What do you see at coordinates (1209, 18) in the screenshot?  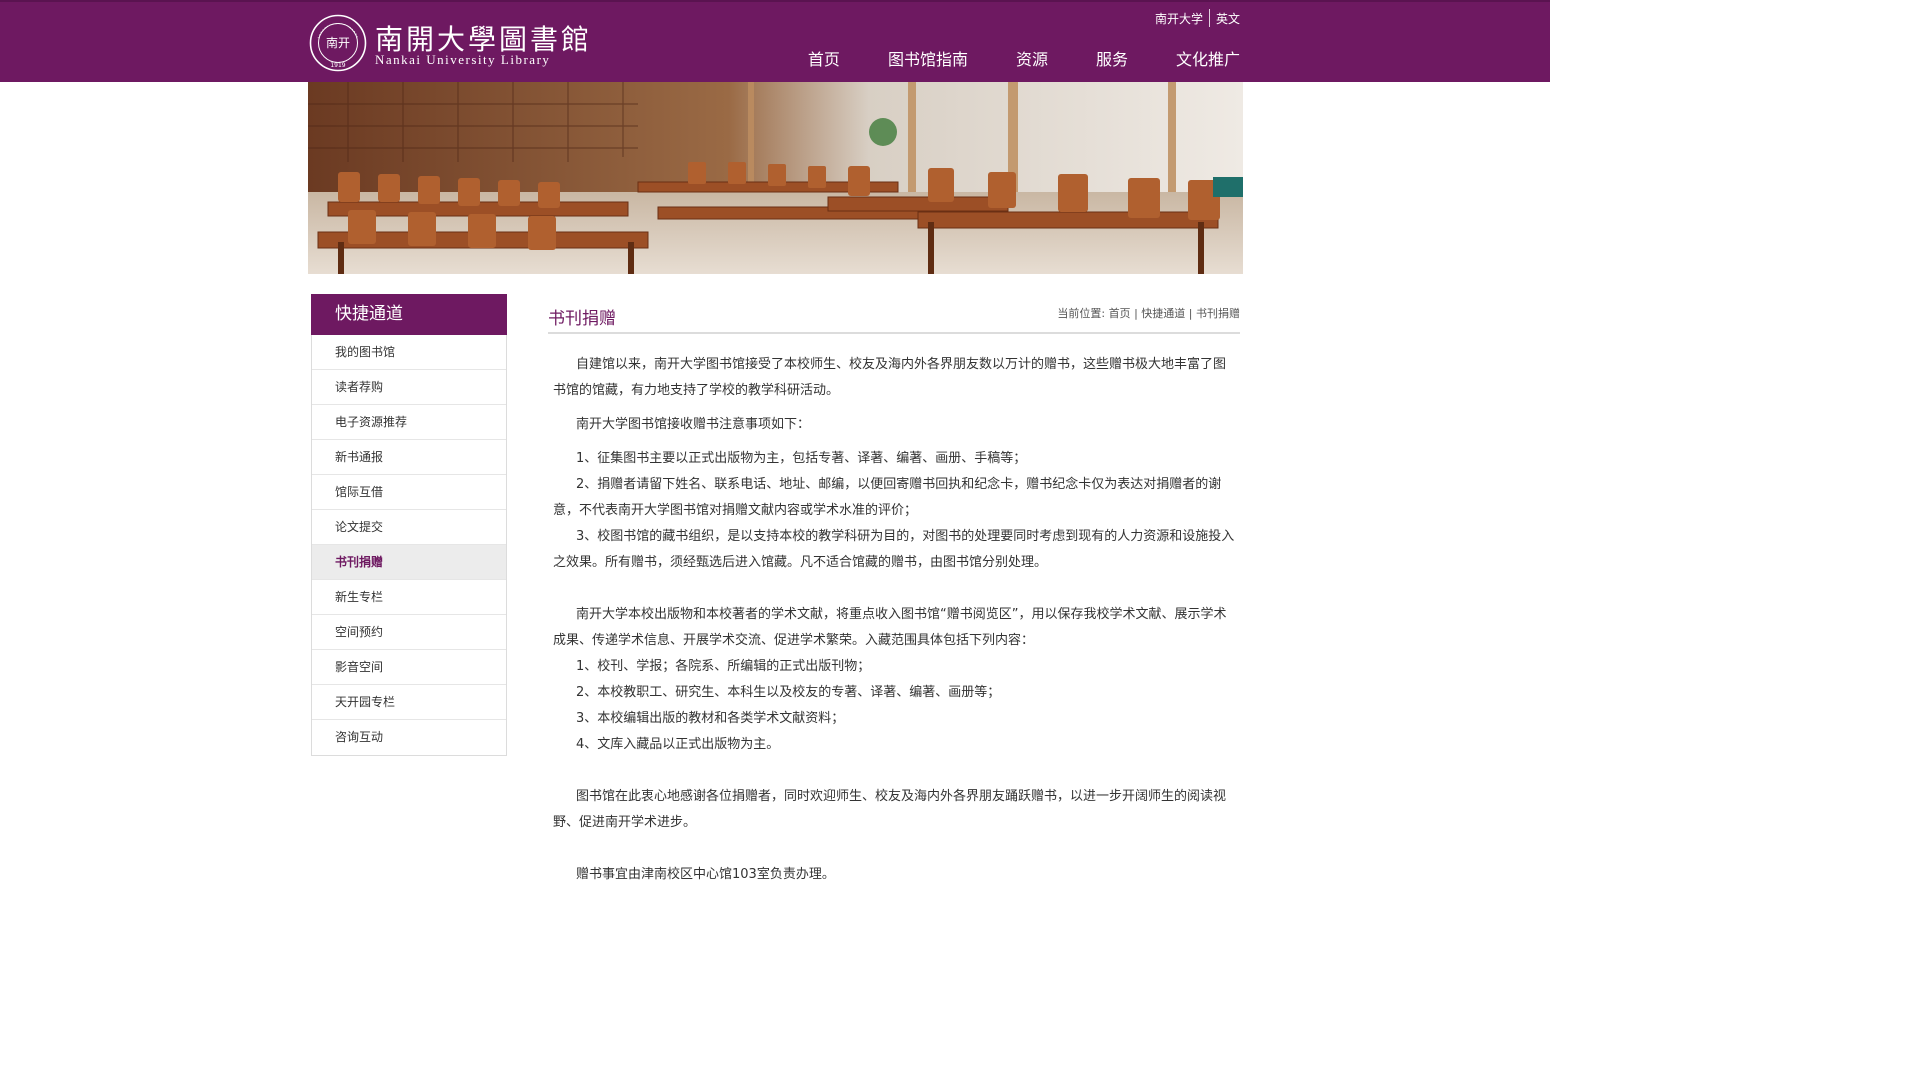 I see `divider` at bounding box center [1209, 18].